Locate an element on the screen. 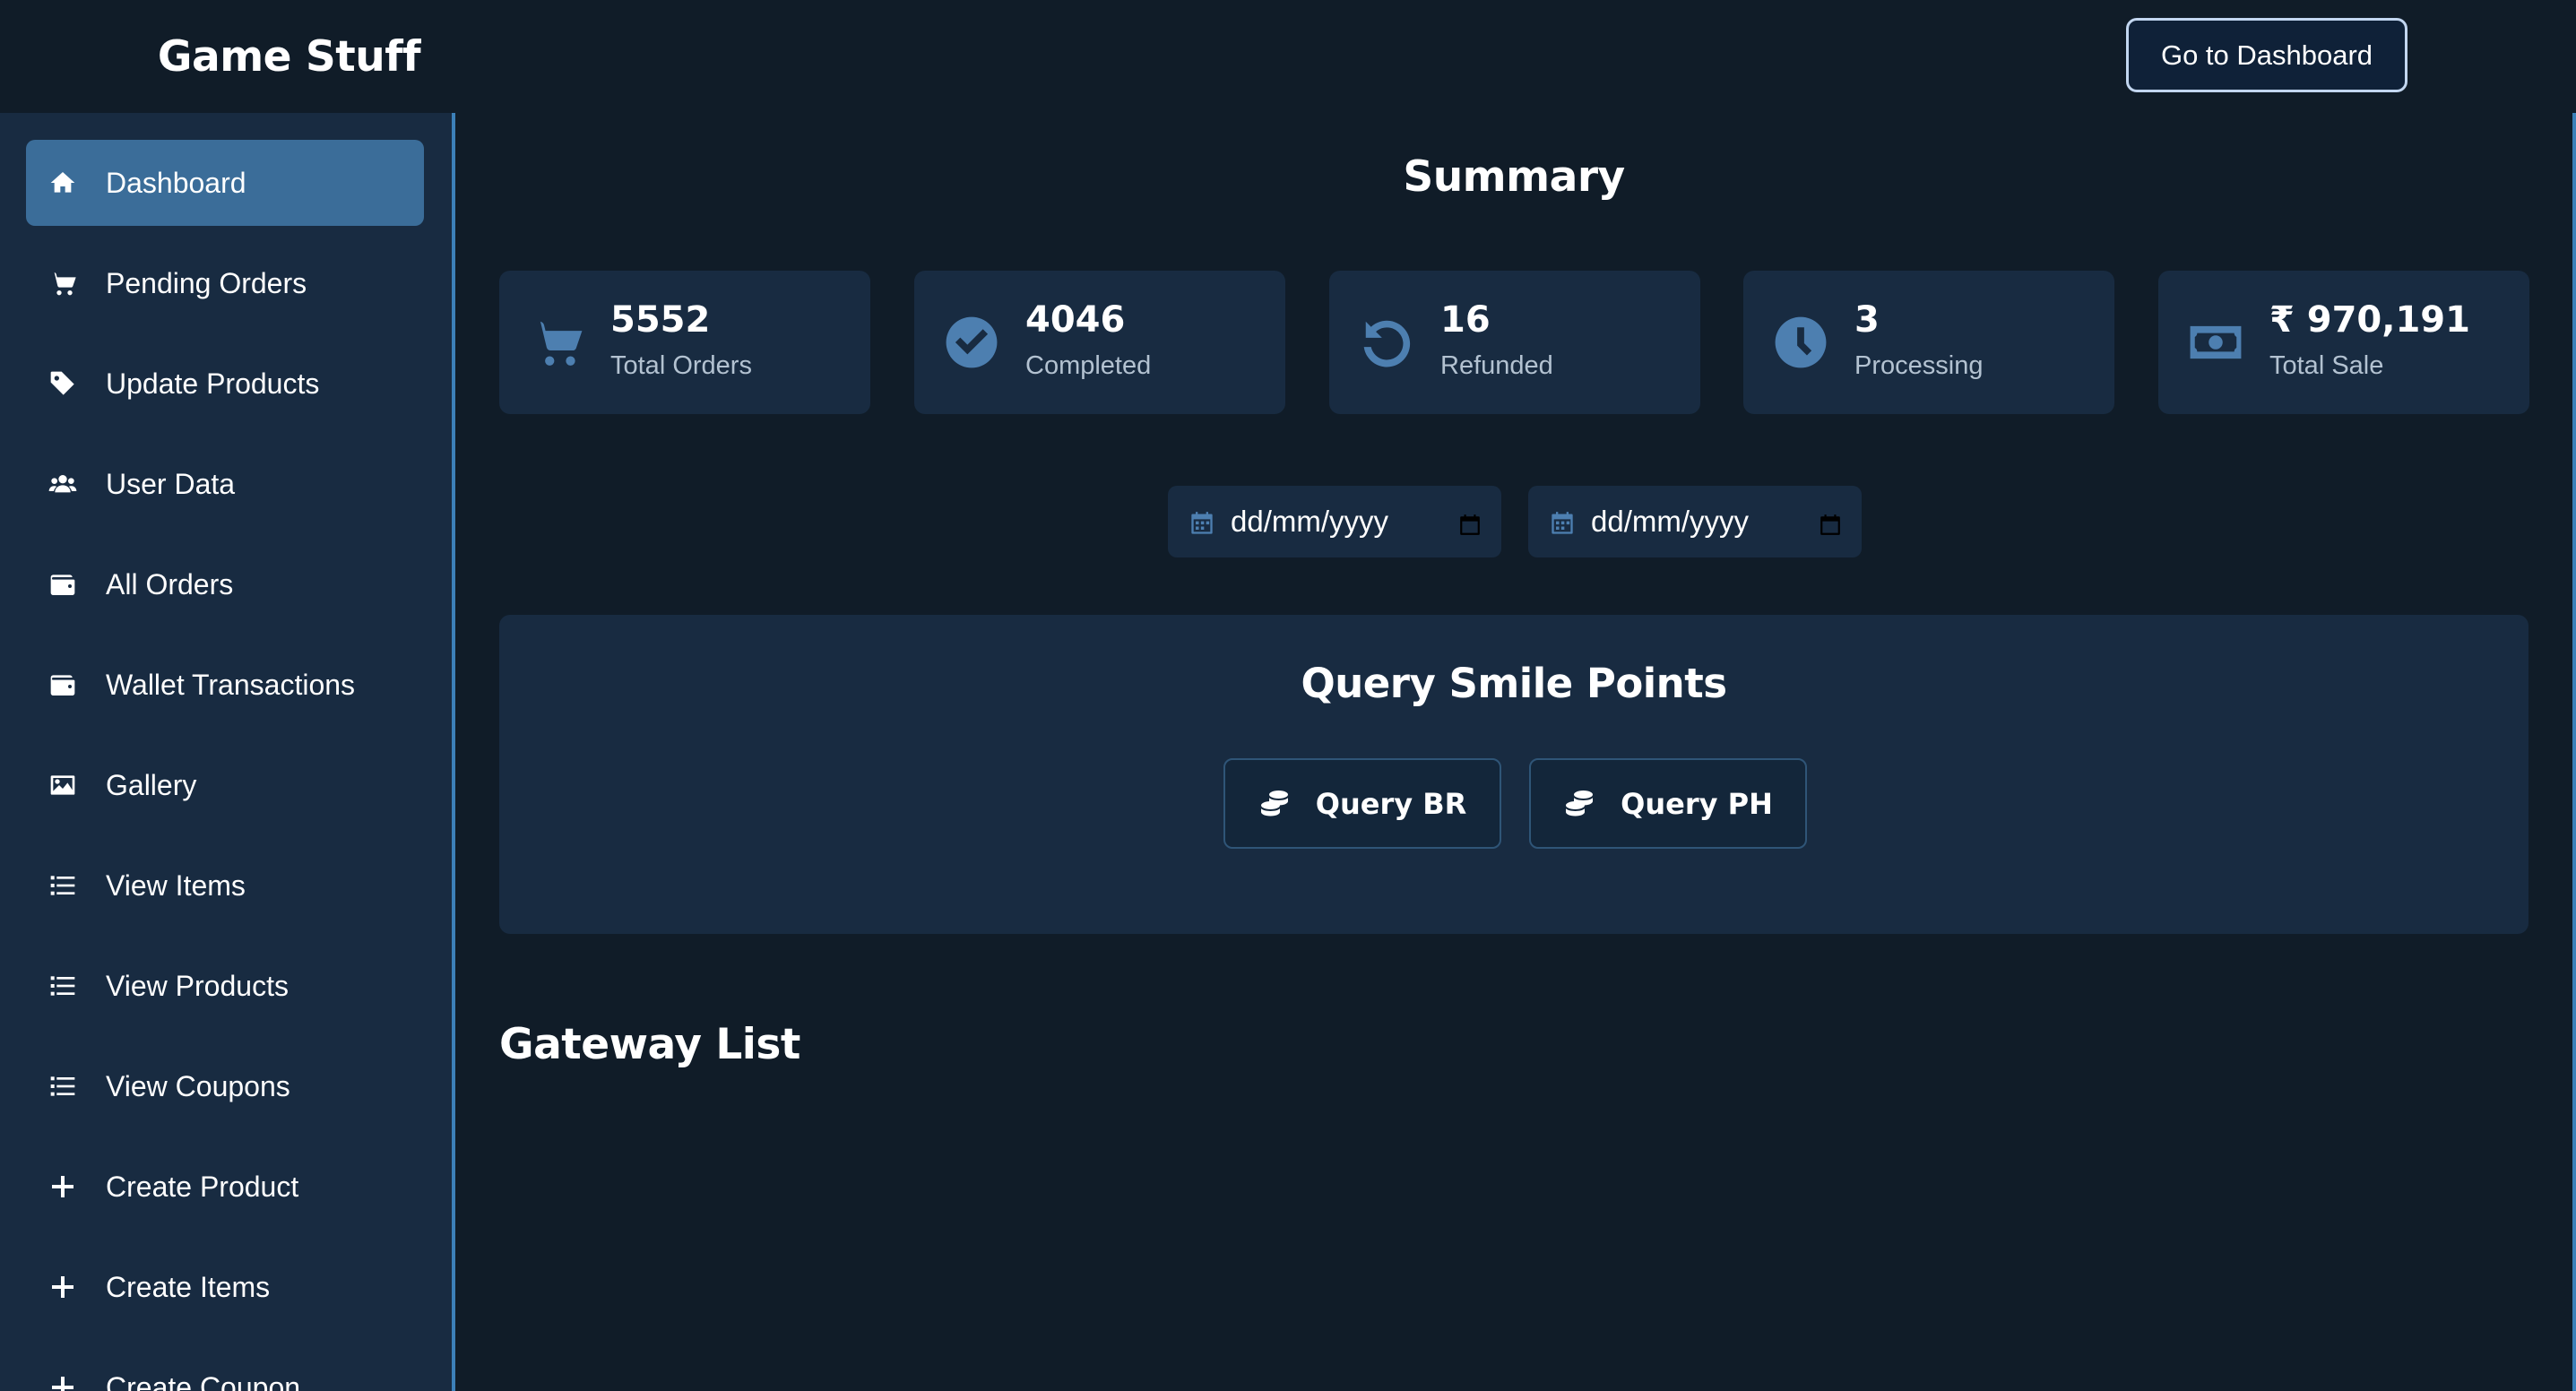  sidebar-item-label: Dashboard is located at coordinates (176, 182).